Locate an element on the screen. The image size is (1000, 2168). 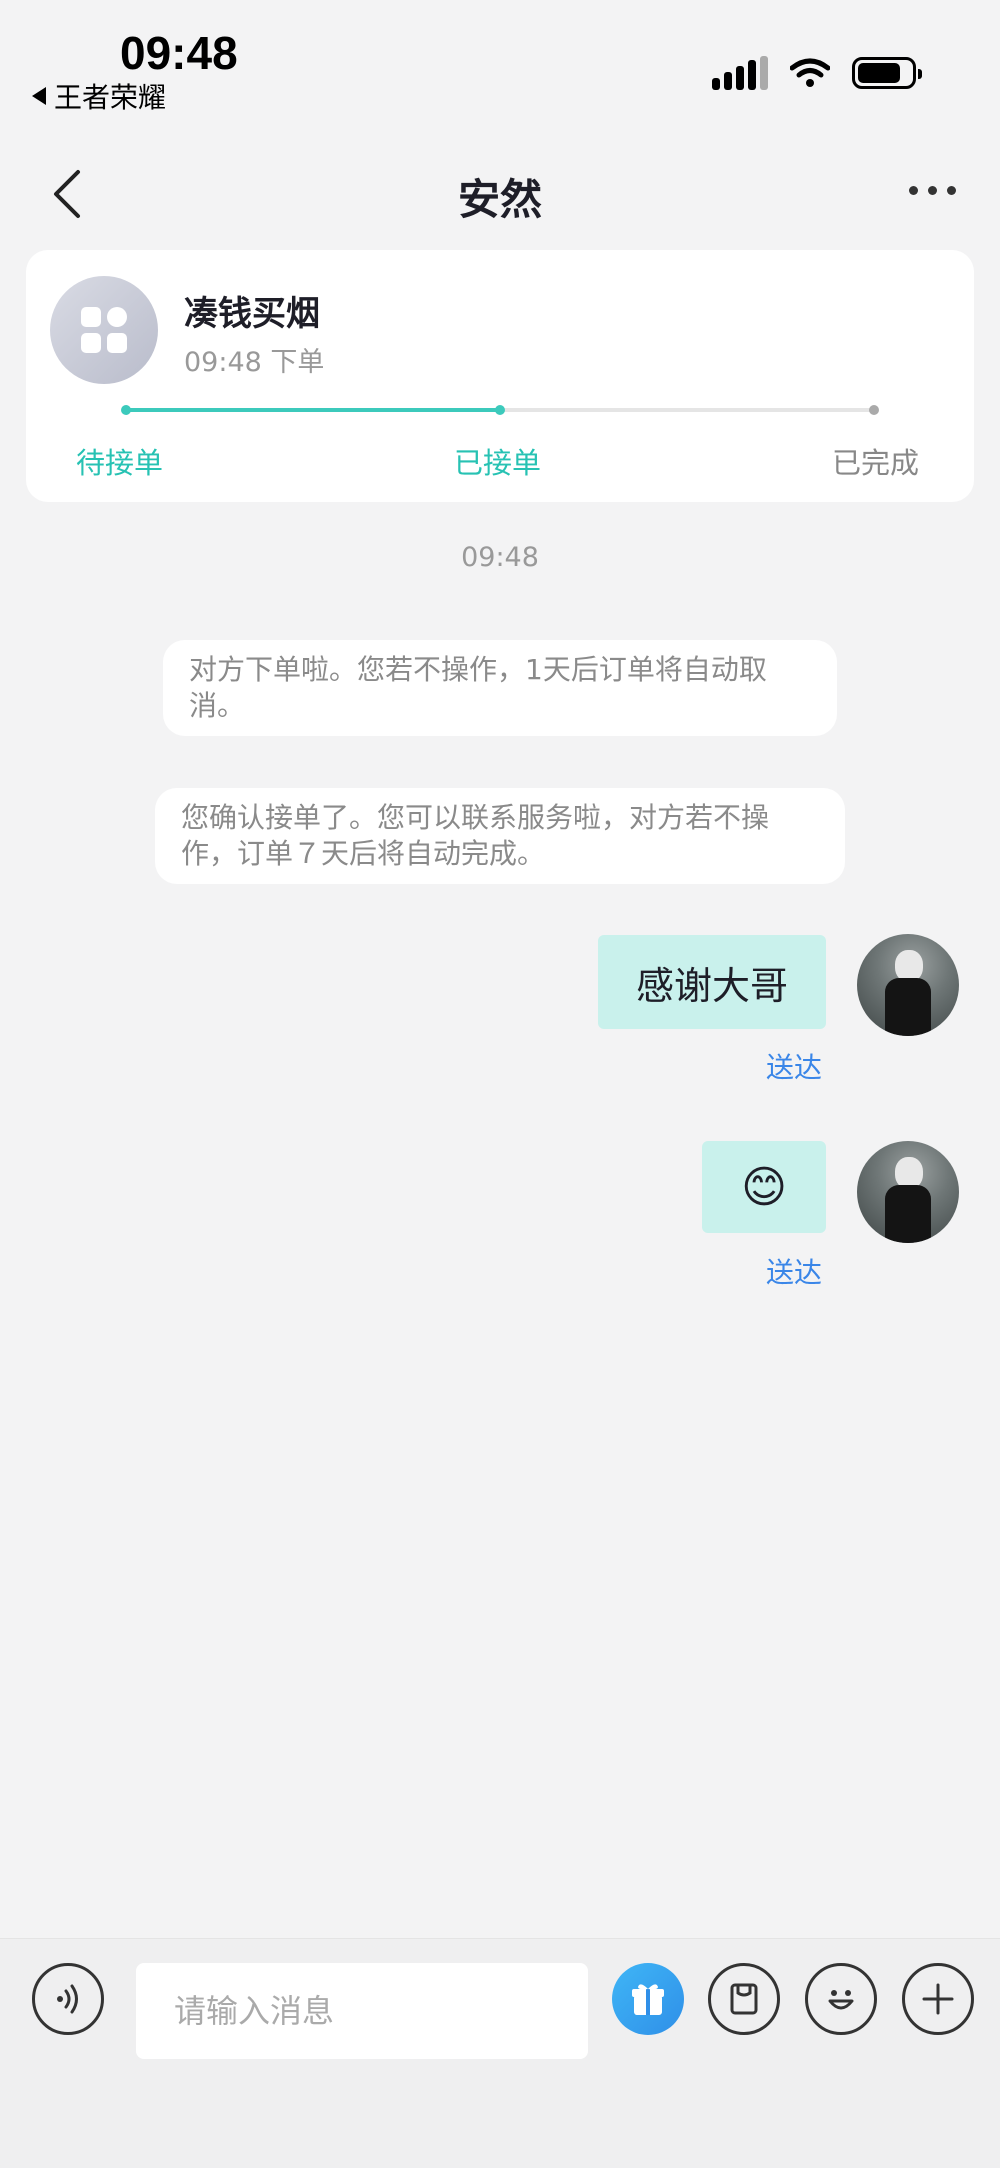
gift-button is located at coordinates (648, 1999).